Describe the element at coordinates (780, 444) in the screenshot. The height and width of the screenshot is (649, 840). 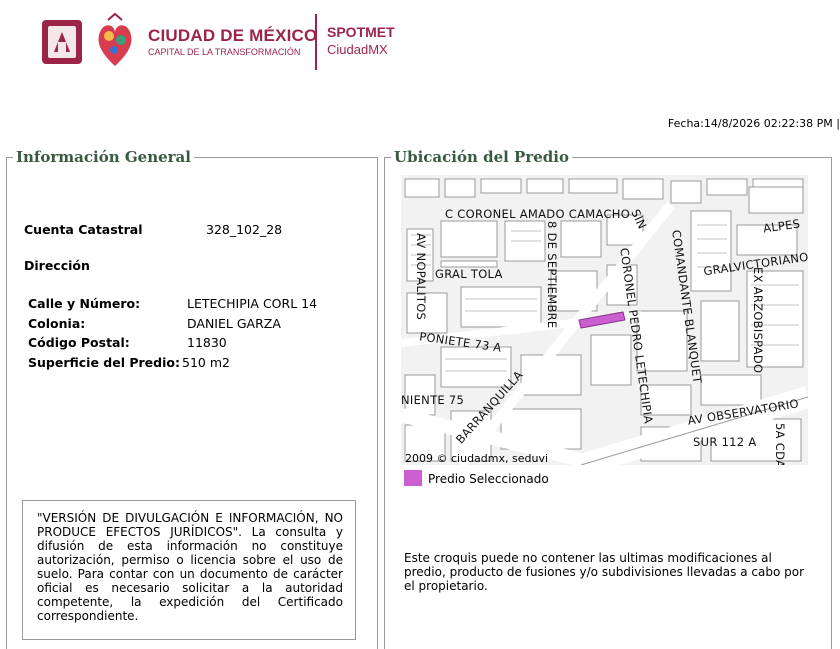
I see `street-5a-cda: 5A CDA` at that location.